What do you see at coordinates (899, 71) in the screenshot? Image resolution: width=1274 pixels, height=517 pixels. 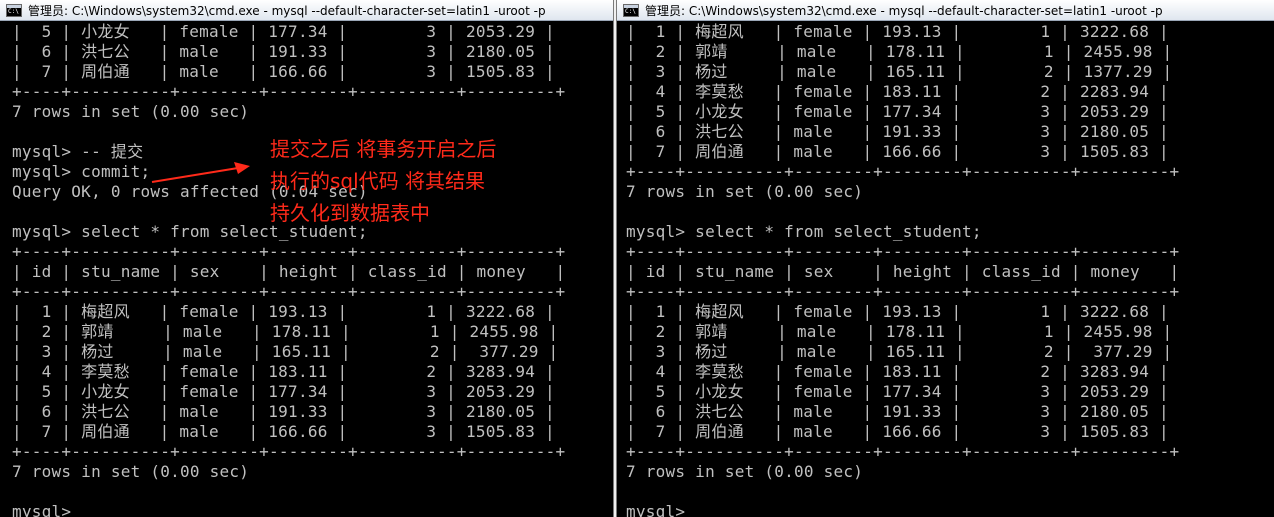 I see `console-line: | 3 | 杨过 | male | 165.11 | 2 | 1377.29 |` at bounding box center [899, 71].